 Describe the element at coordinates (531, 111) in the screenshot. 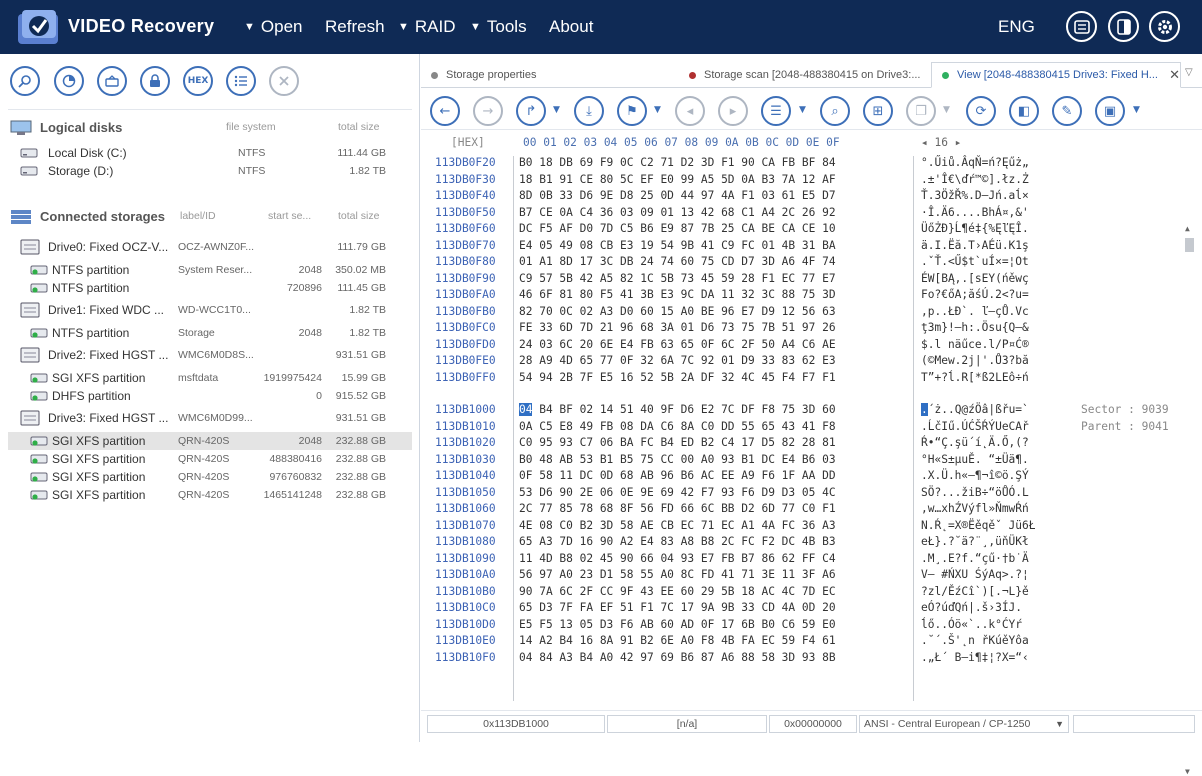

I see `goto-button: ↱` at that location.